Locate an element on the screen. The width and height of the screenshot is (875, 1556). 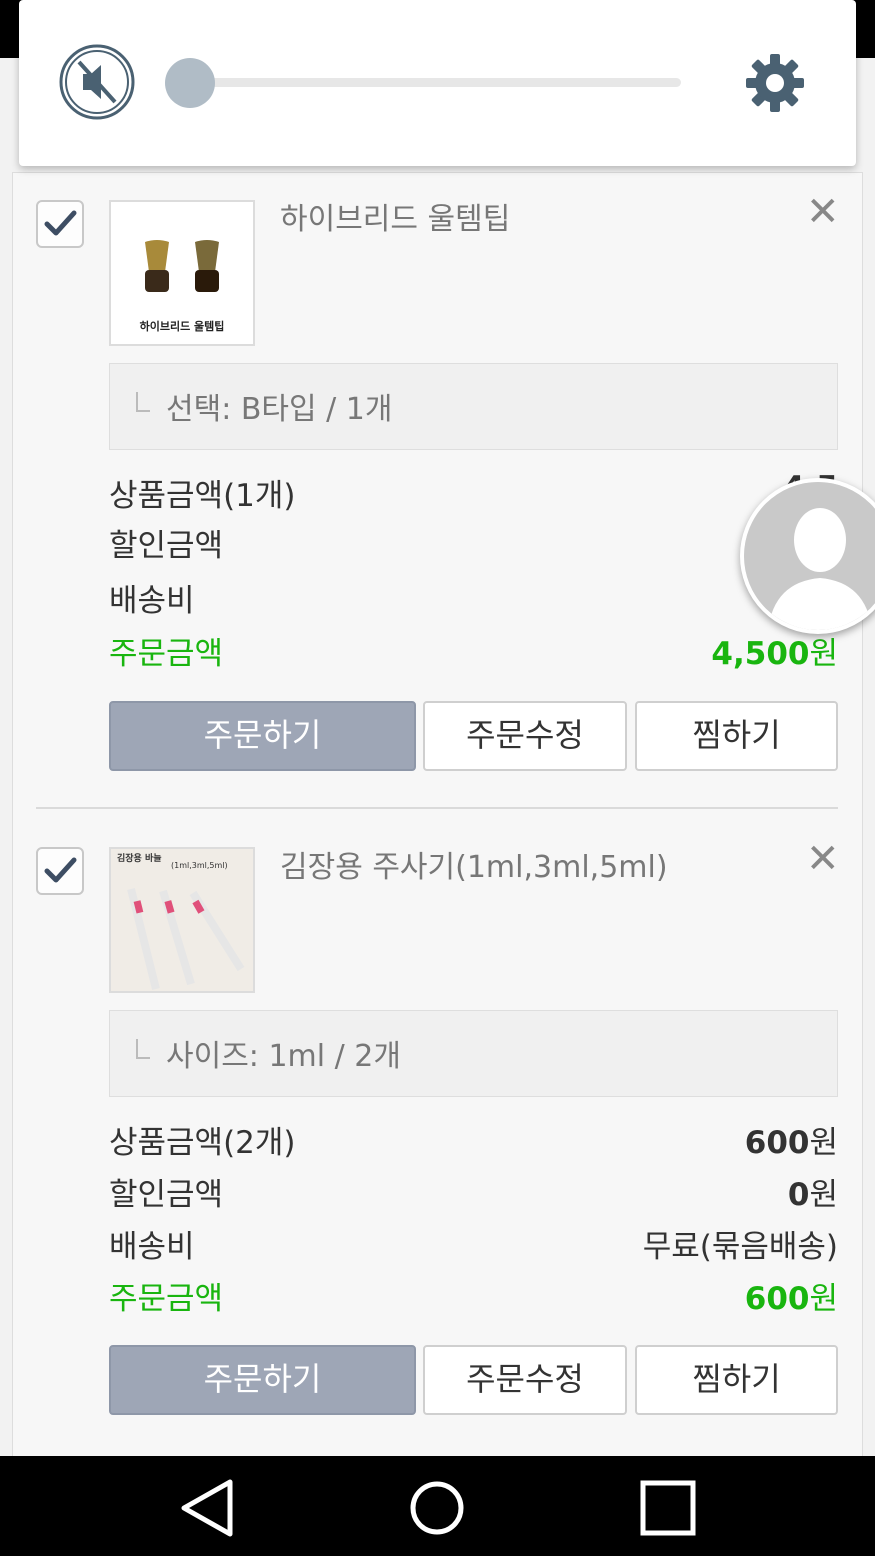
back-icon is located at coordinates (208, 1508).